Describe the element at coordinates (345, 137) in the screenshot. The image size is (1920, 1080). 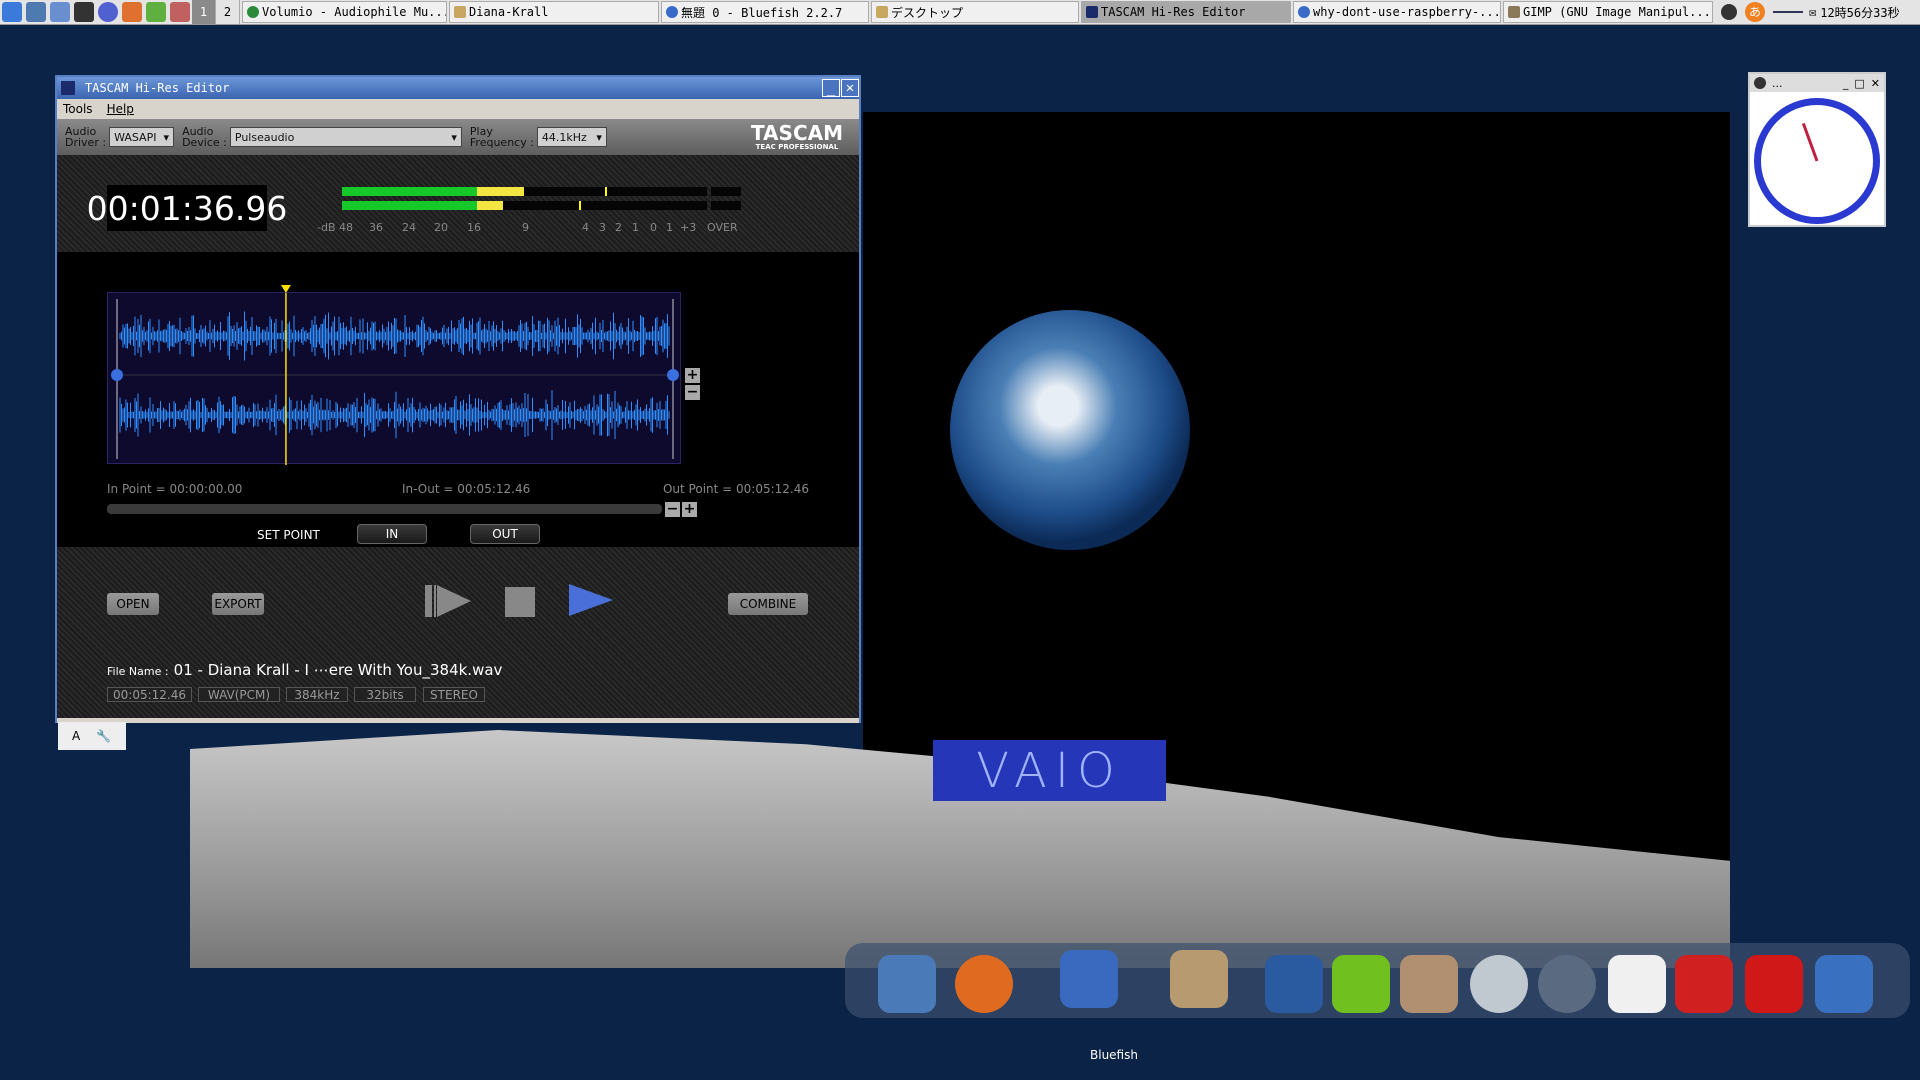
I see `audio-device-select: Pulseaudio ▾` at that location.